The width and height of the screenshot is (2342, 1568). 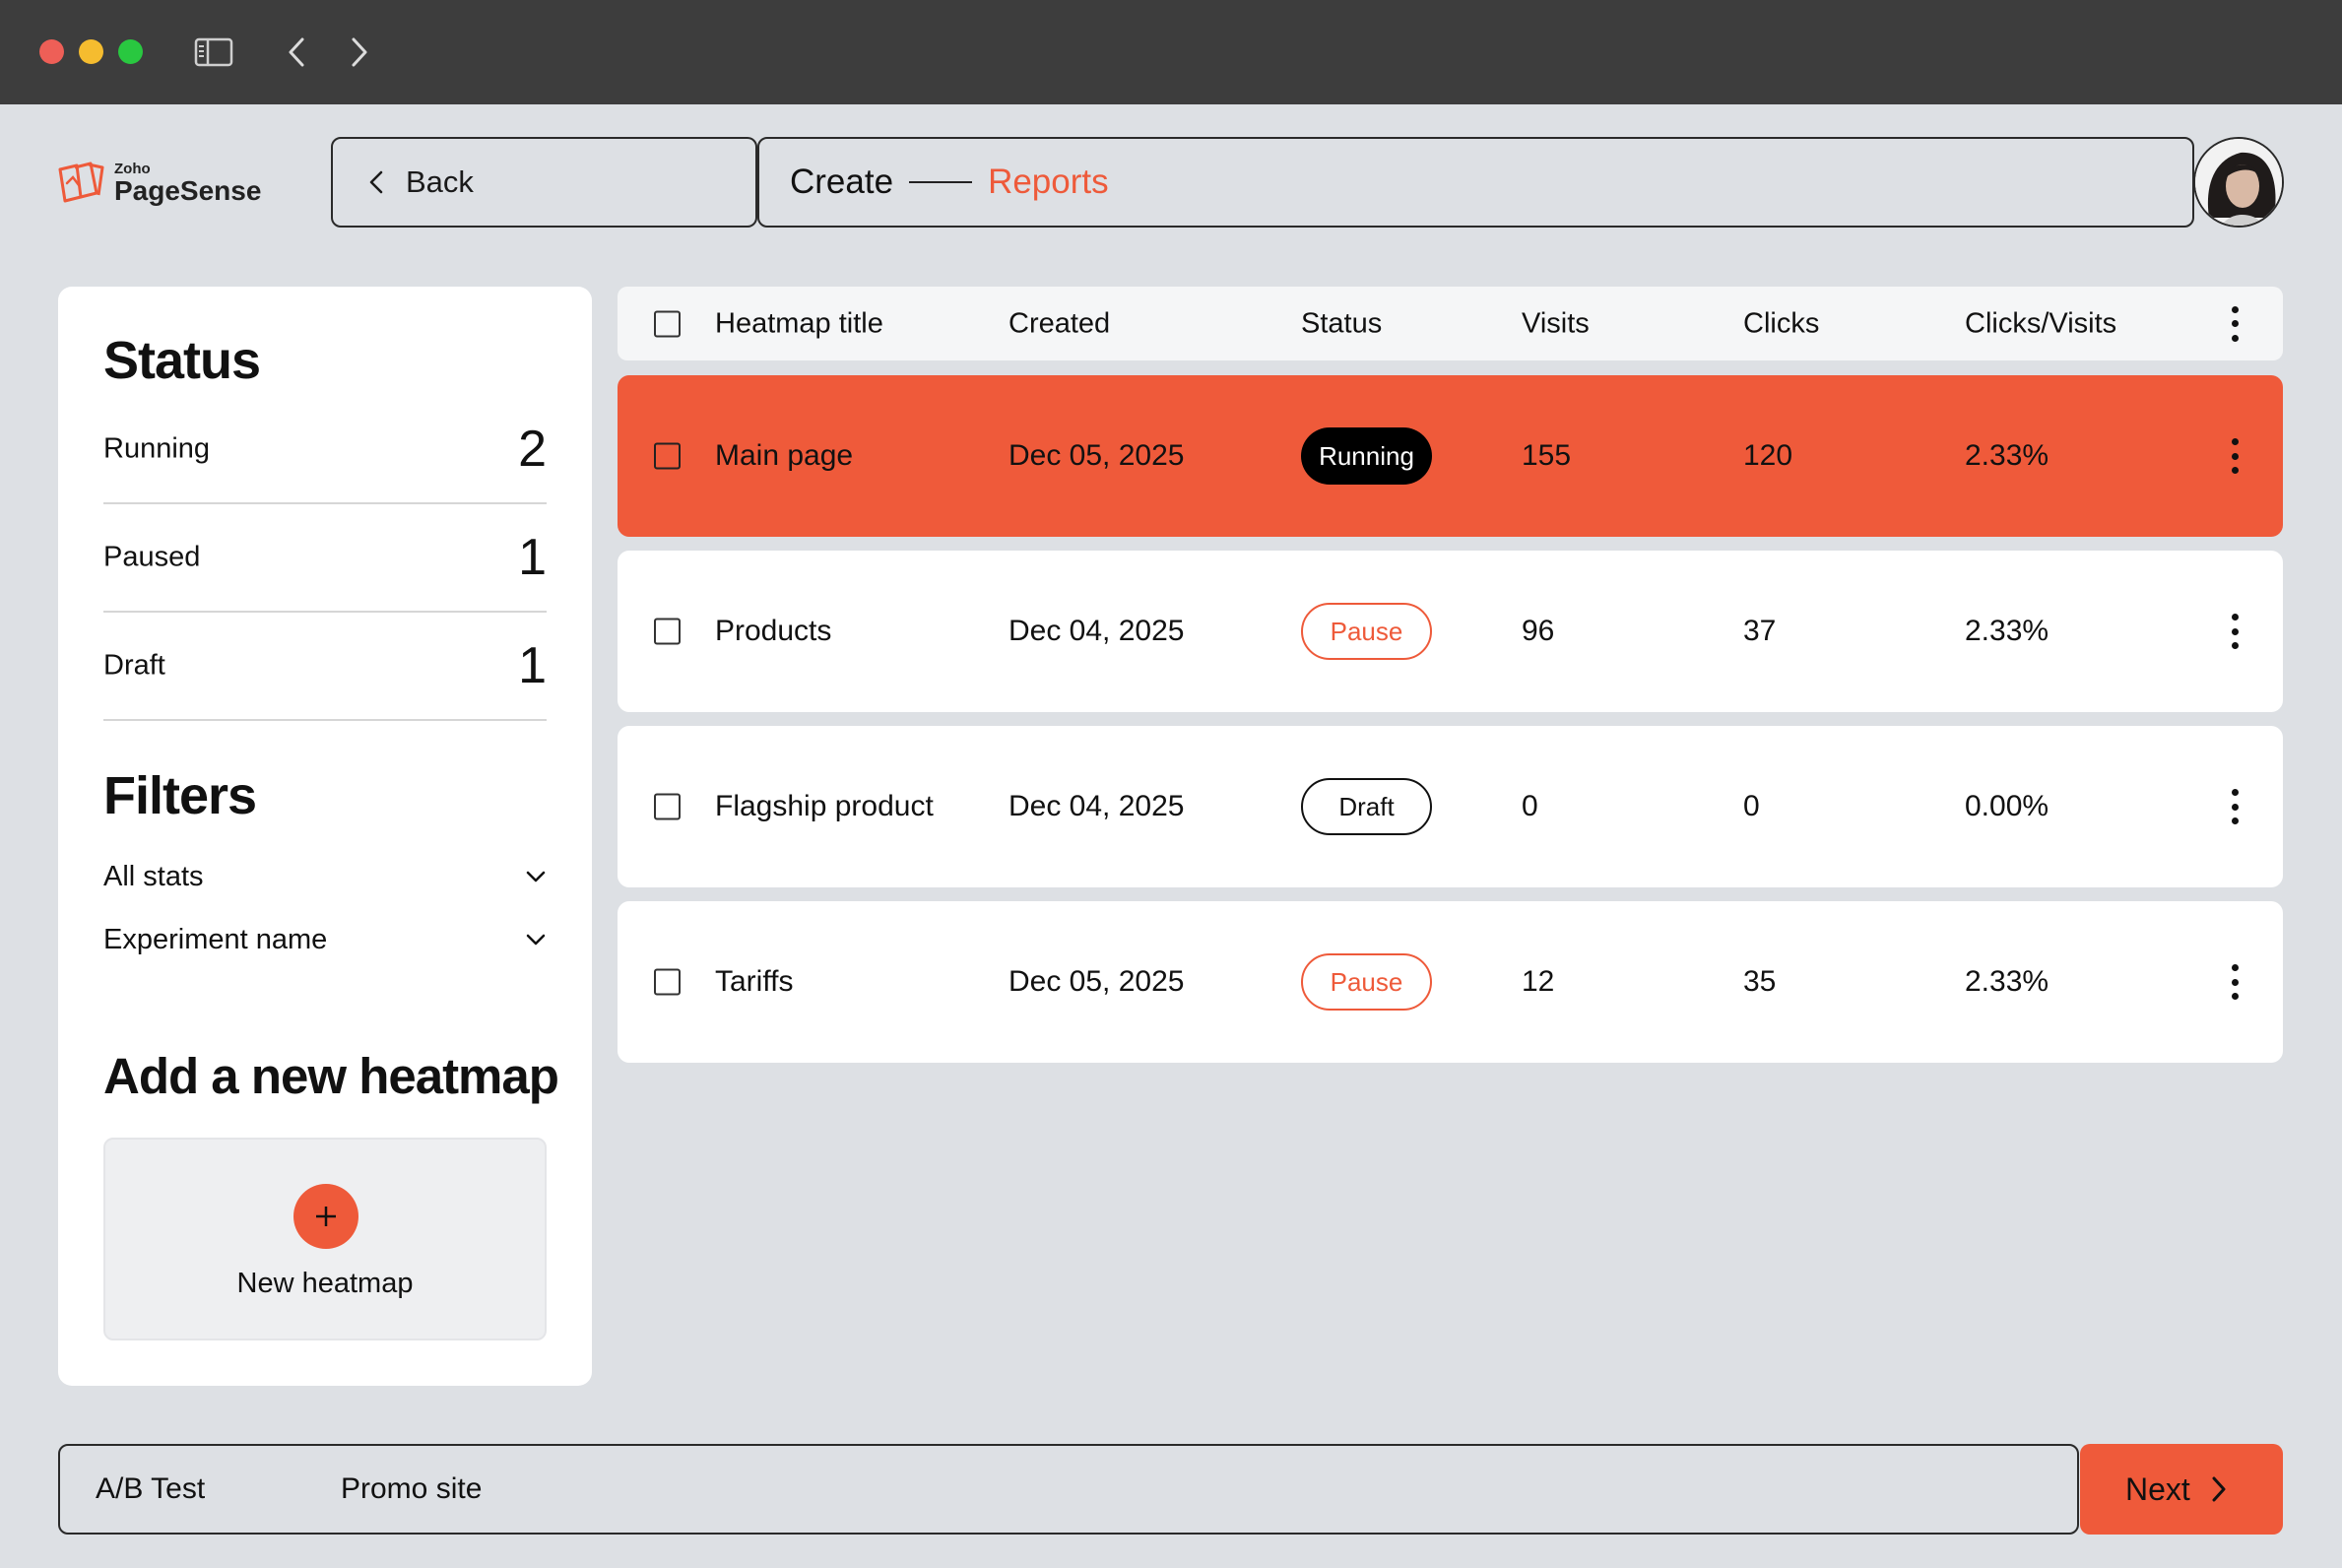 I want to click on filter-experiment-name-dropdown: Experiment name, so click(x=325, y=940).